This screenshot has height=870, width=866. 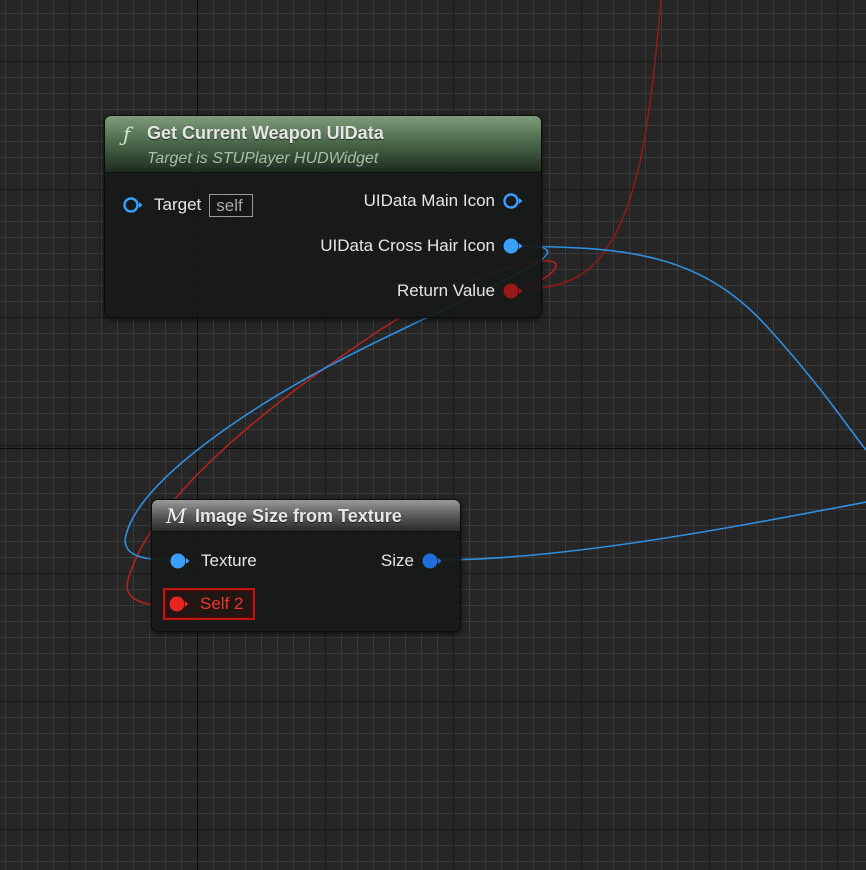 What do you see at coordinates (397, 560) in the screenshot?
I see `pin-label-size: Size` at bounding box center [397, 560].